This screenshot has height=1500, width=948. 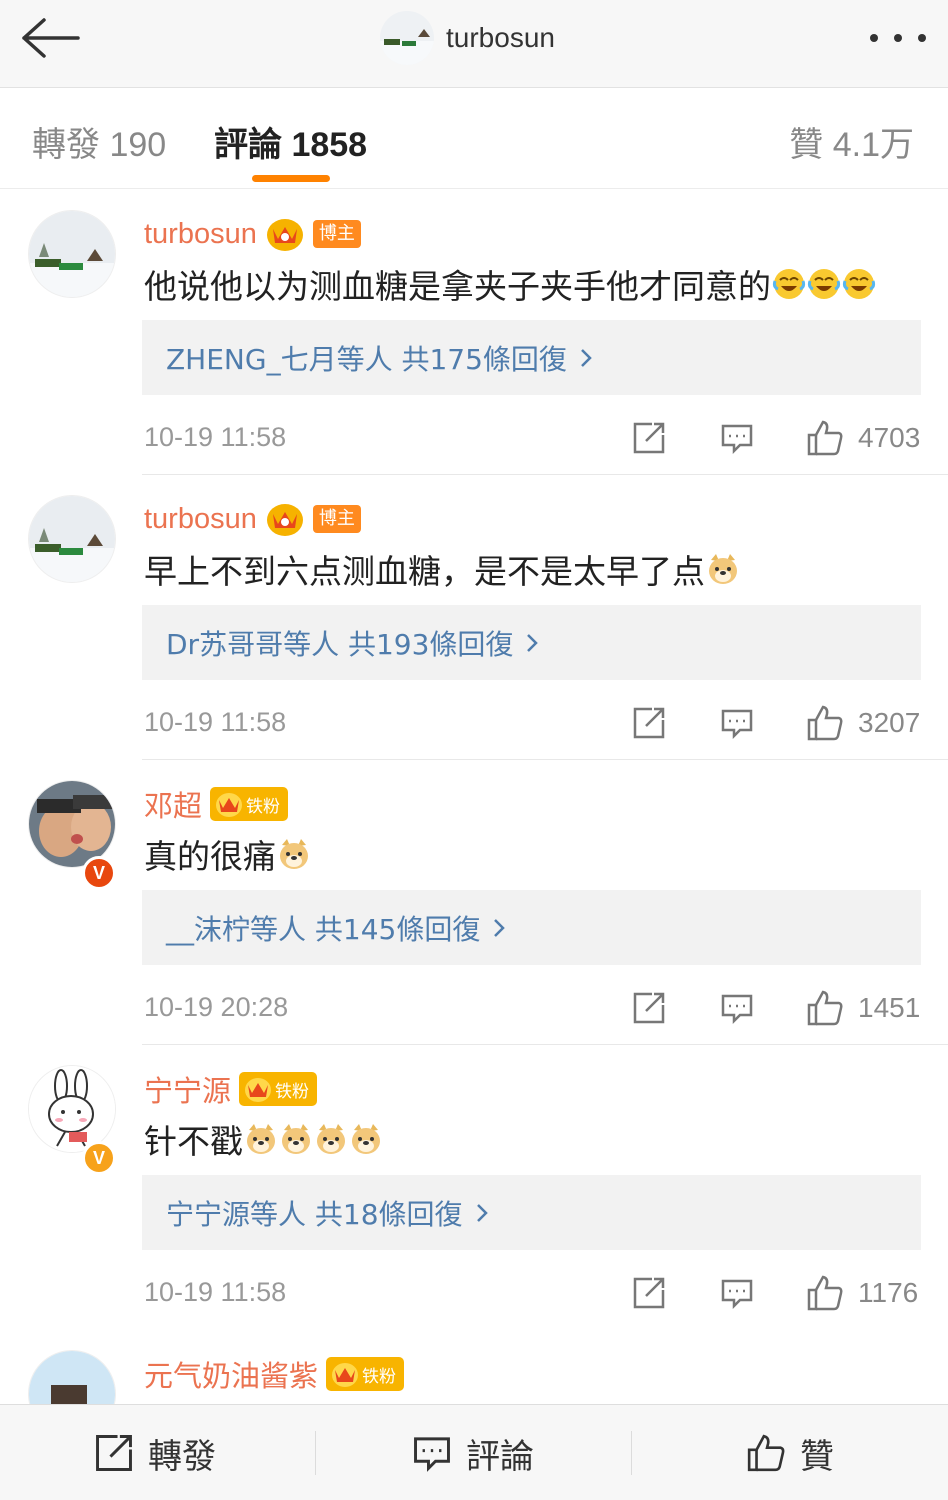 I want to click on name-row: 邓超 铁粉, so click(x=216, y=804).